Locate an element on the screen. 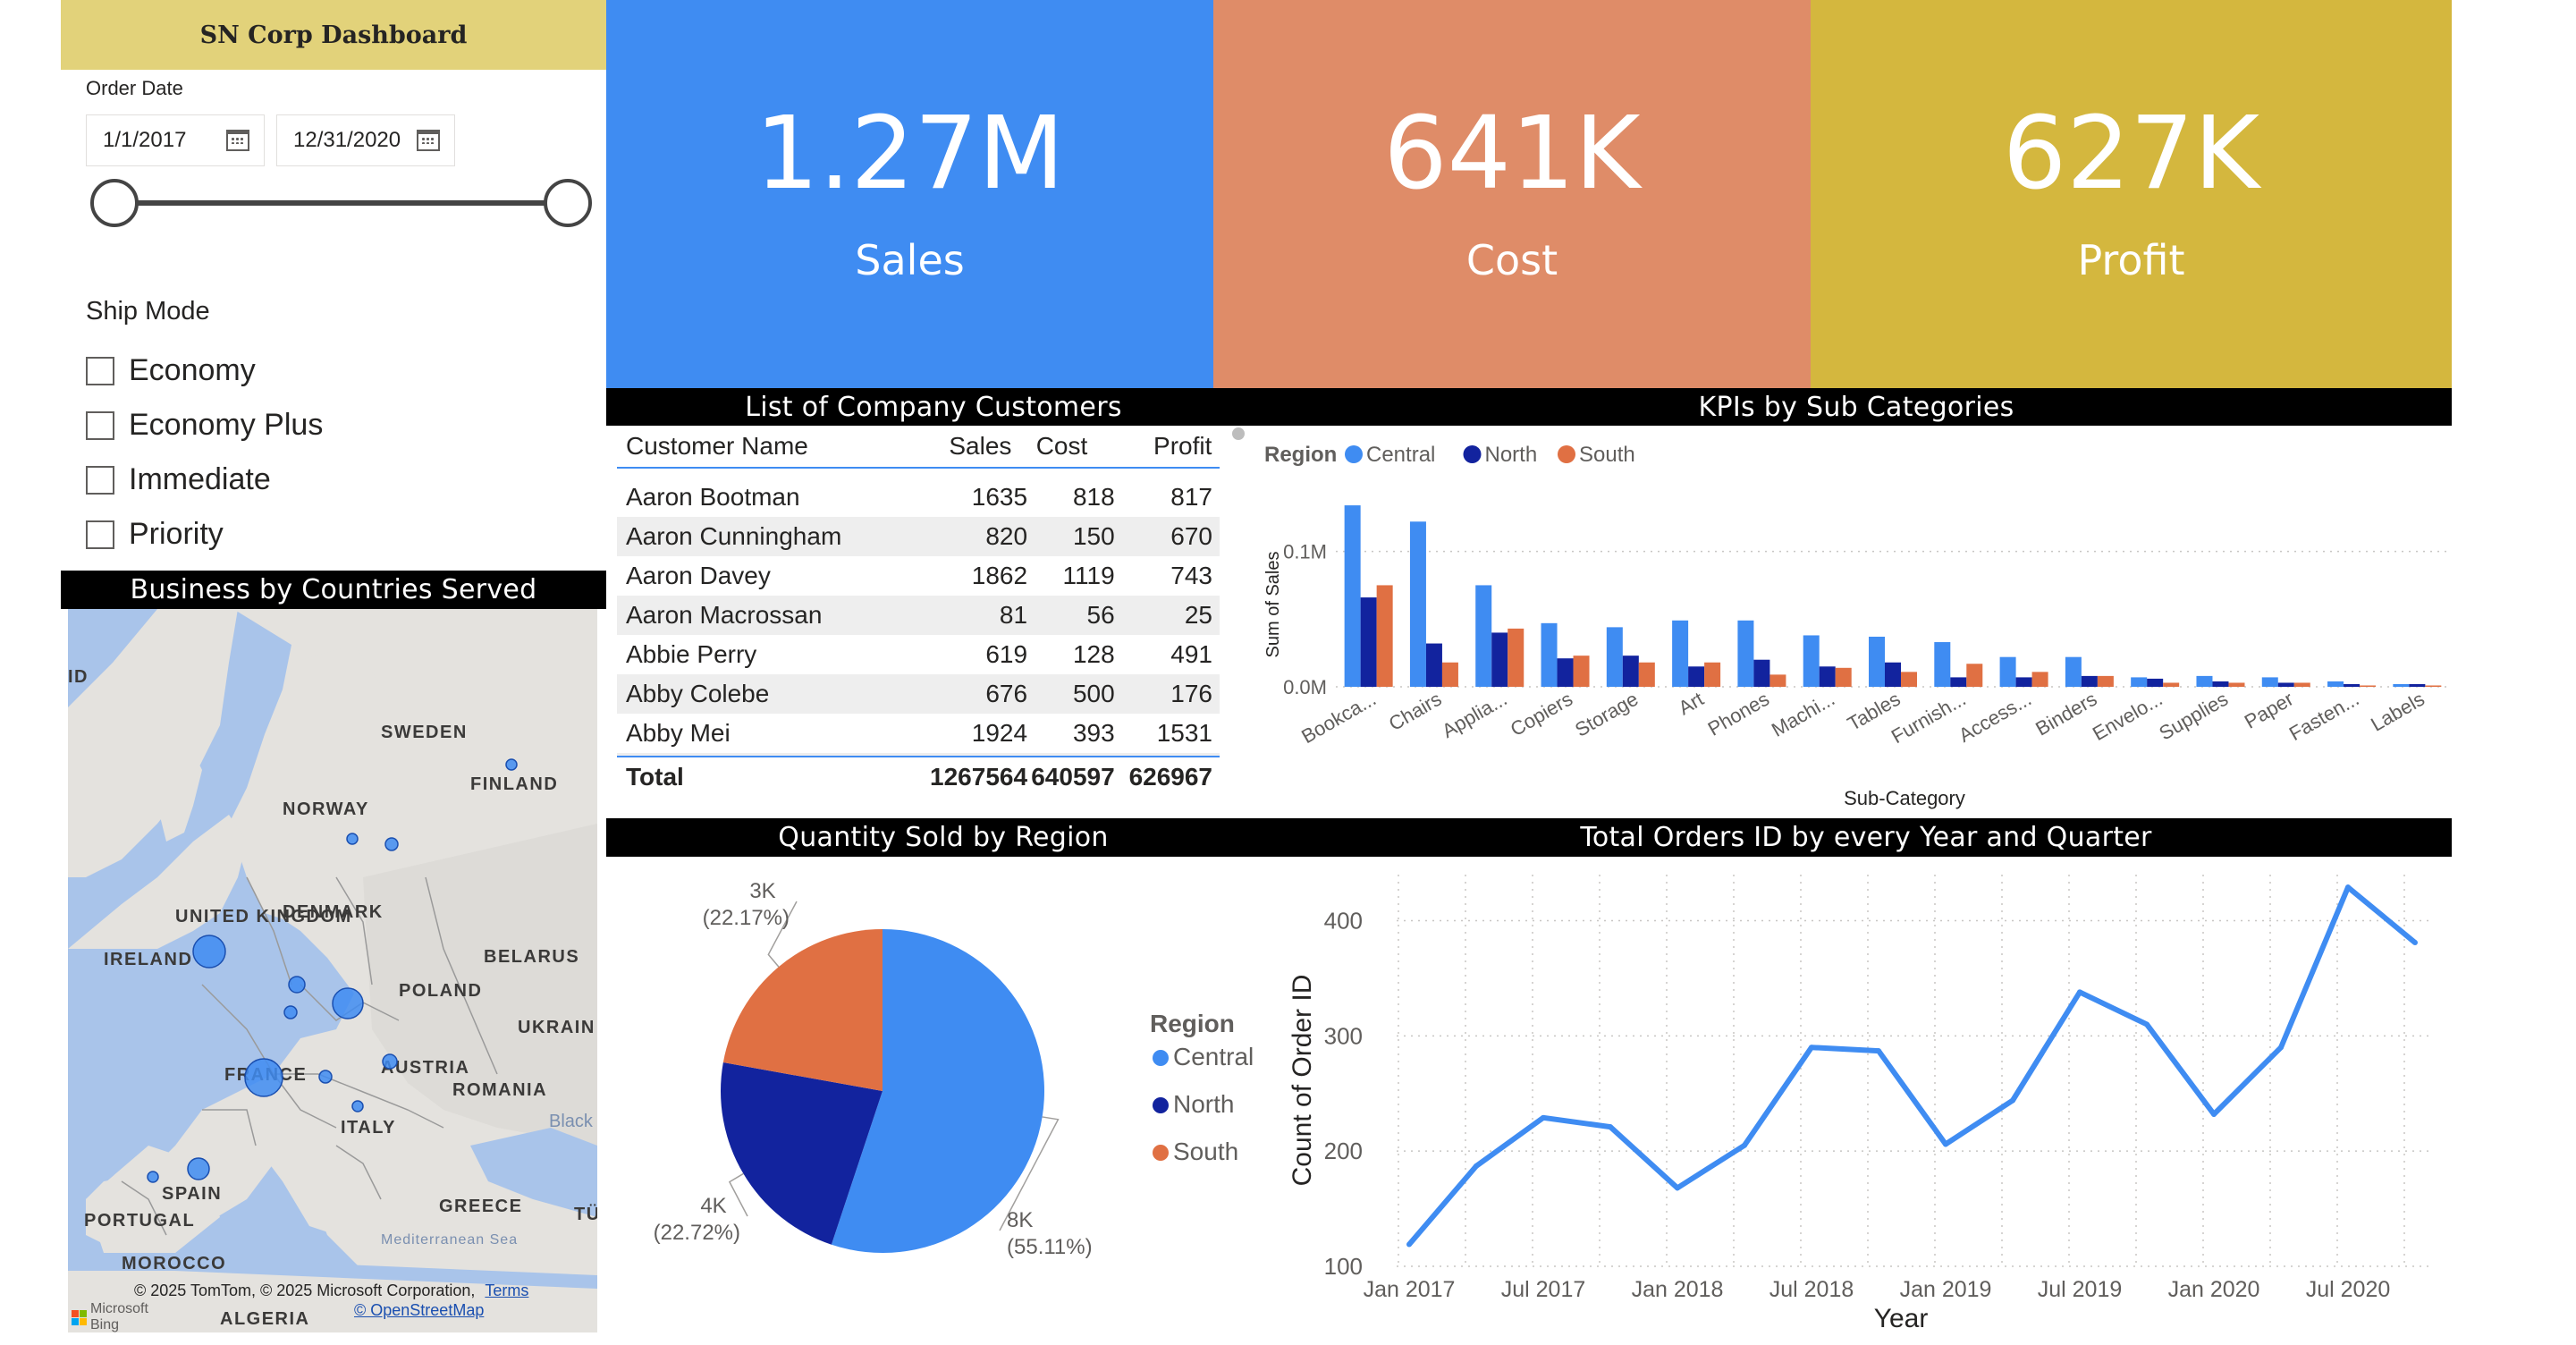 Image resolution: width=2576 pixels, height=1345 pixels. start-date-input: 1/1/2017 is located at coordinates (175, 140).